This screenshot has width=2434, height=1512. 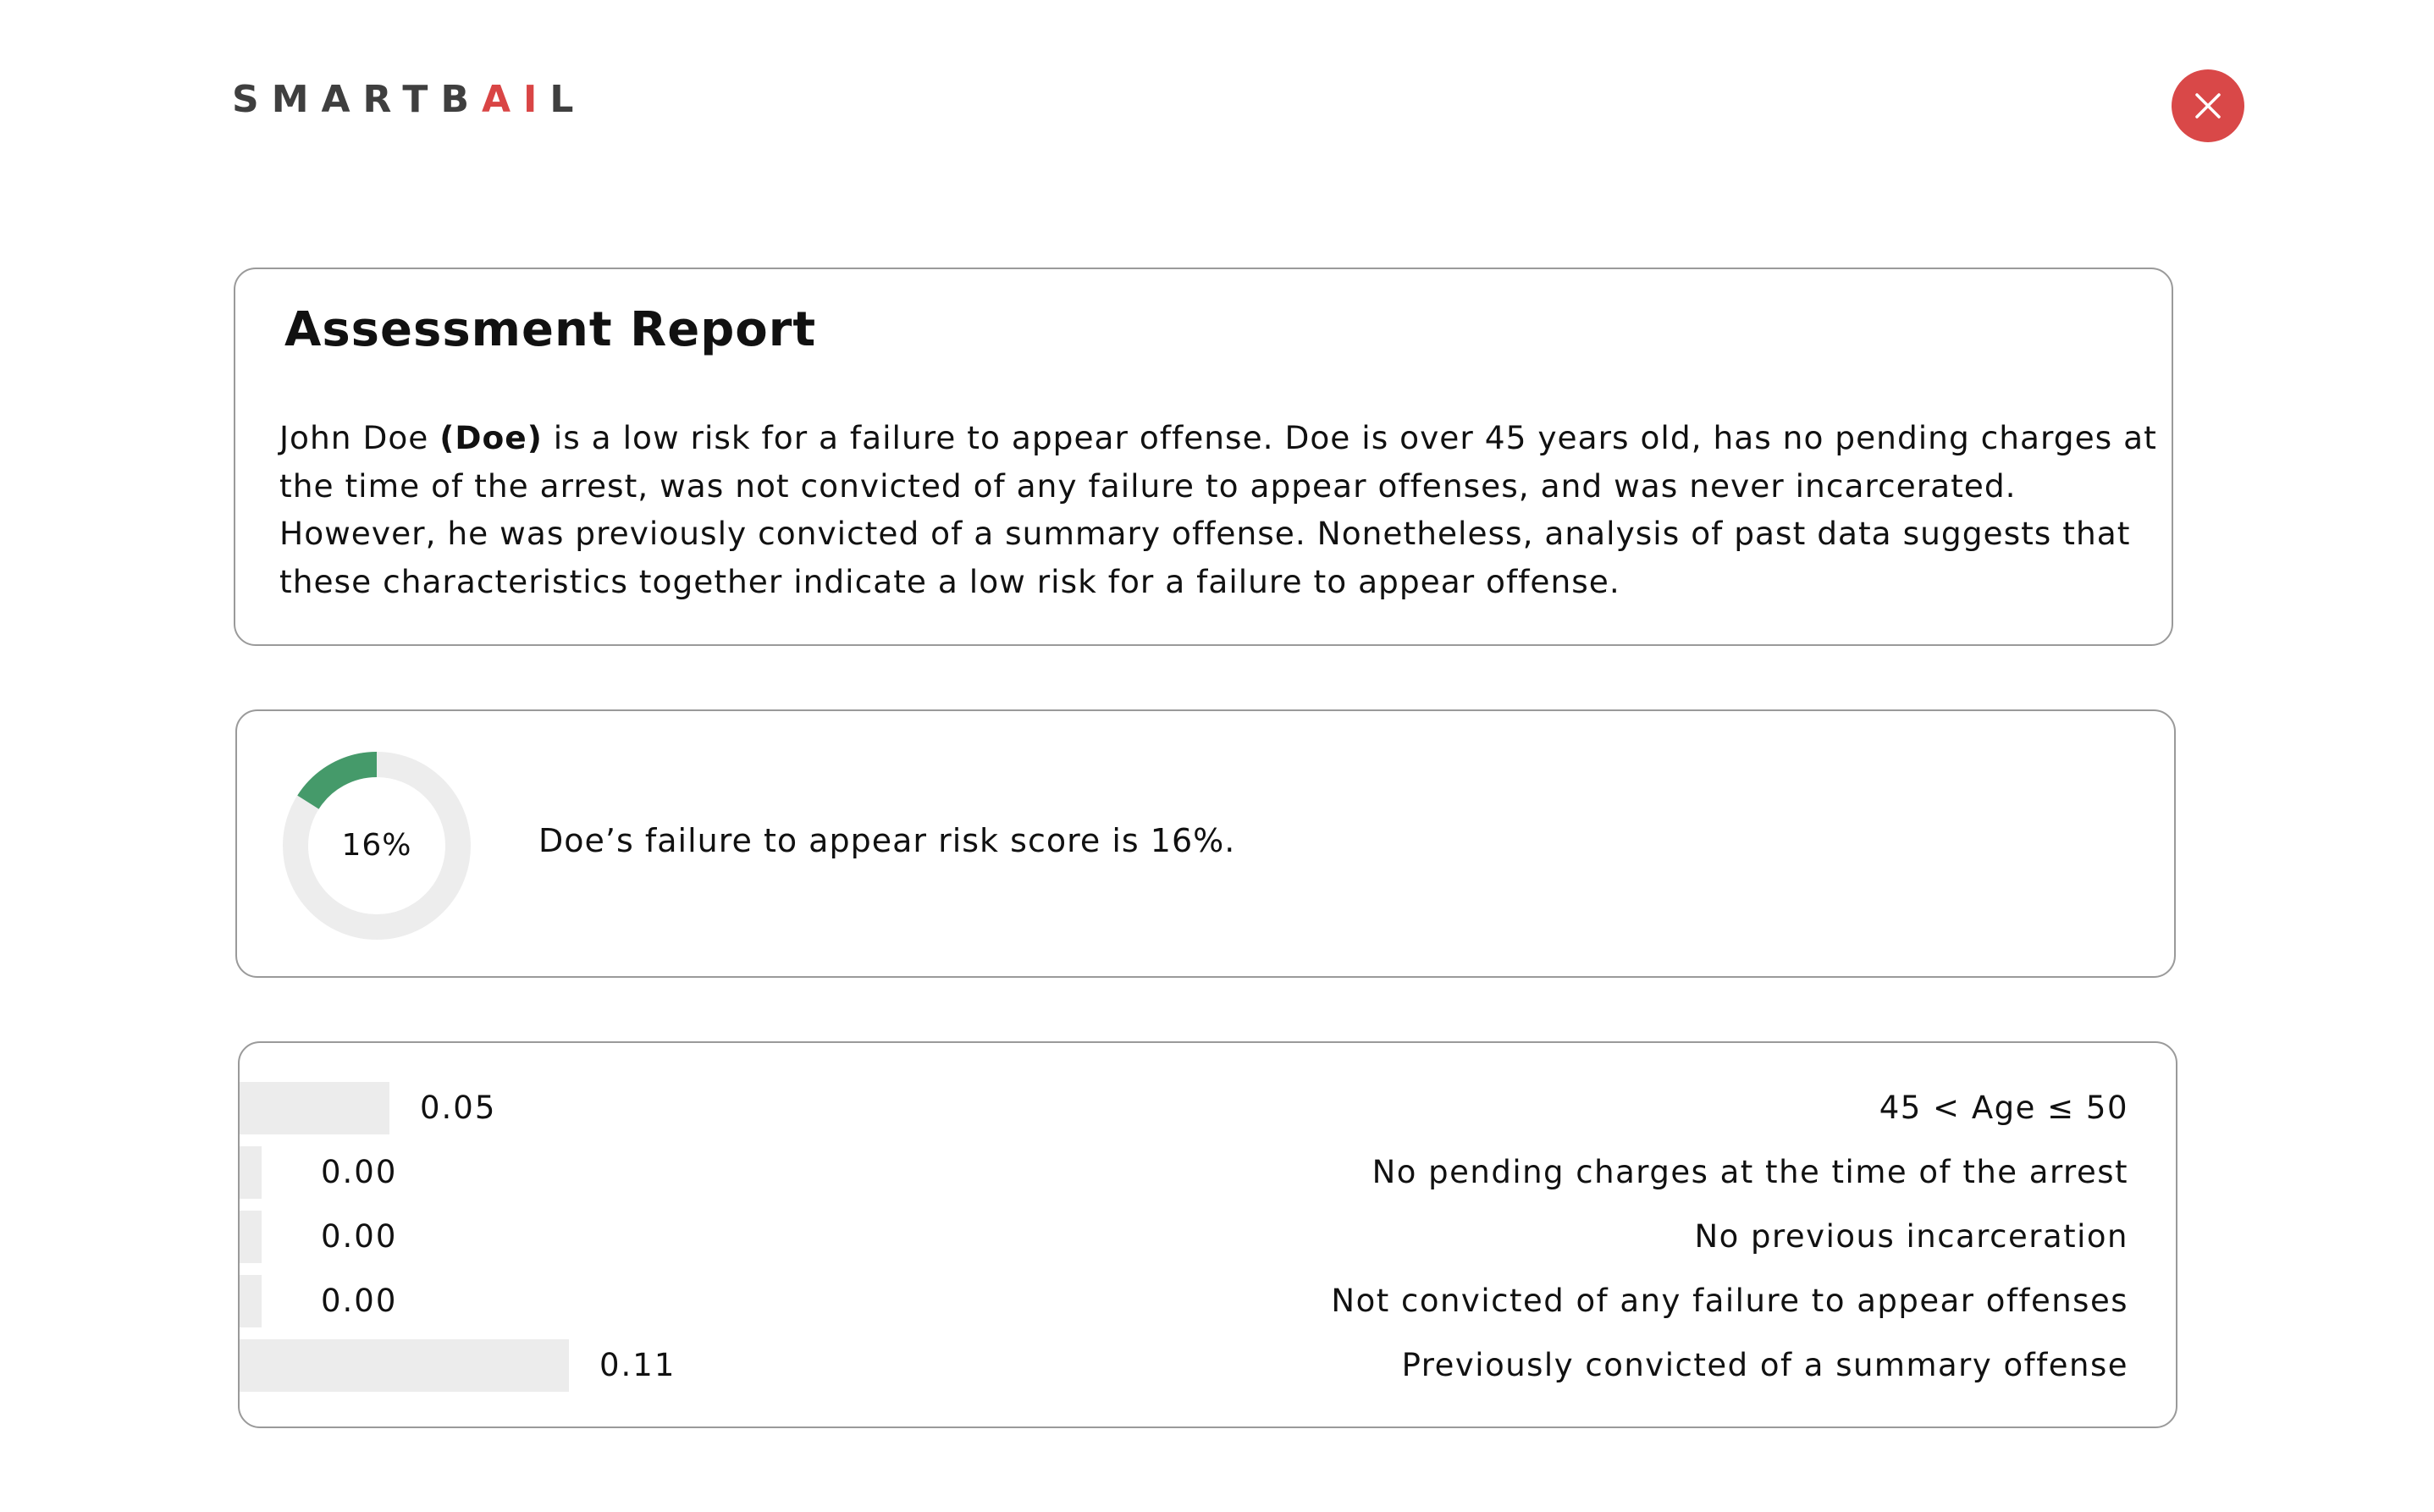 I want to click on report-defendant-shortname: (Doe), so click(x=491, y=437).